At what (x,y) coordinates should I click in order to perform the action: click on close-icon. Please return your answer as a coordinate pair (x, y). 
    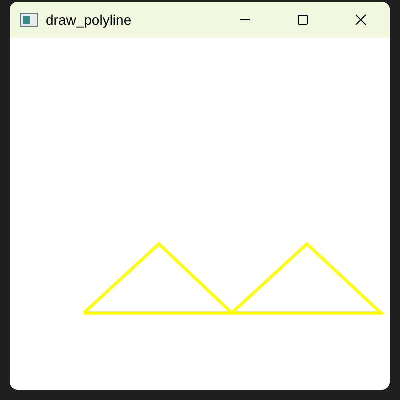
    Looking at the image, I should click on (361, 20).